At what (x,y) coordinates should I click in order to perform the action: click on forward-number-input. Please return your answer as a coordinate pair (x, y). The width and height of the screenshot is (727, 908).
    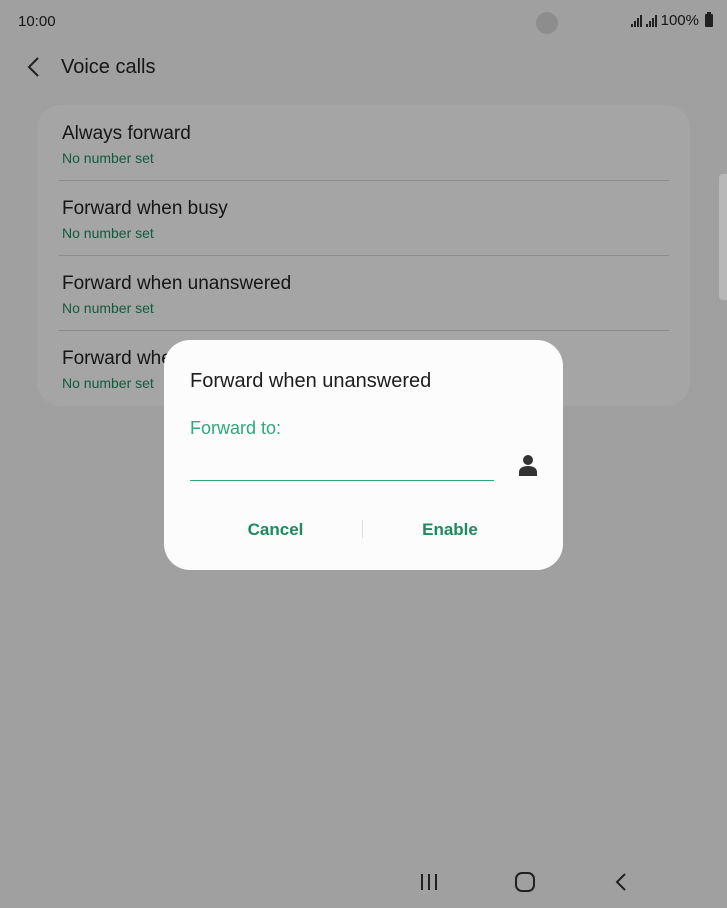
    Looking at the image, I should click on (342, 465).